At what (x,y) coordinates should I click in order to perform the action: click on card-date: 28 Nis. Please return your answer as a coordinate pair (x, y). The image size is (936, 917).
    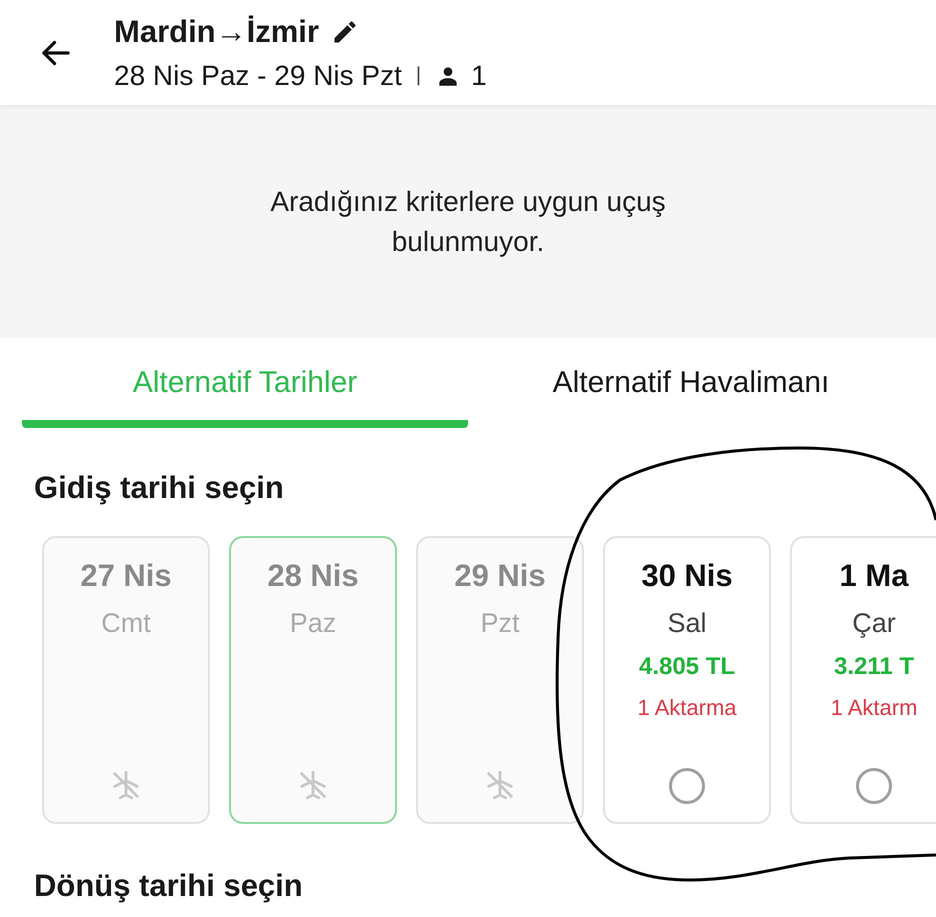
    Looking at the image, I should click on (313, 576).